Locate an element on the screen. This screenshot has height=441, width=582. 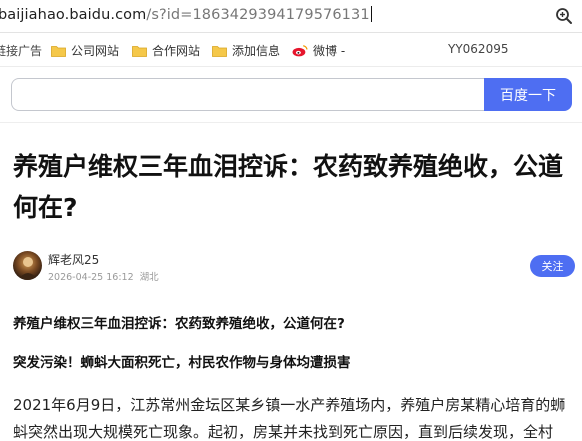
bookmark-yy: YY062095 is located at coordinates (478, 49).